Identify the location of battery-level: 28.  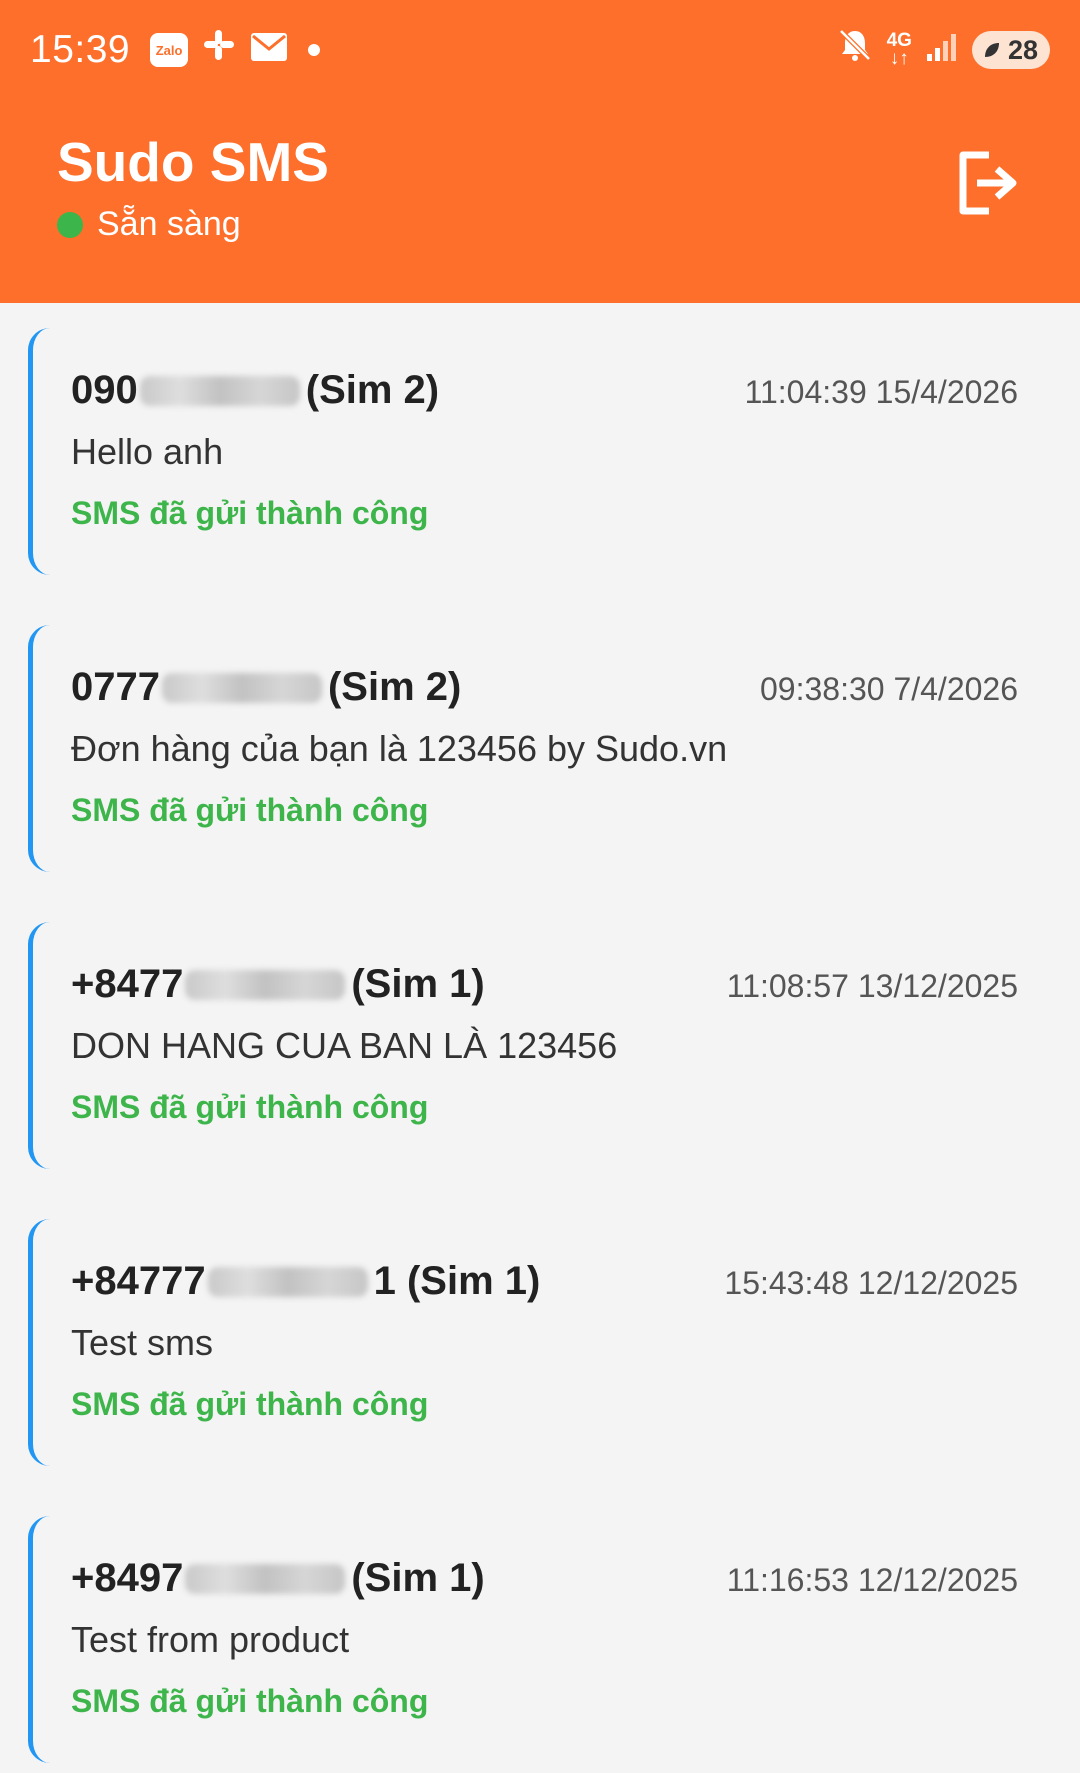
(1022, 49).